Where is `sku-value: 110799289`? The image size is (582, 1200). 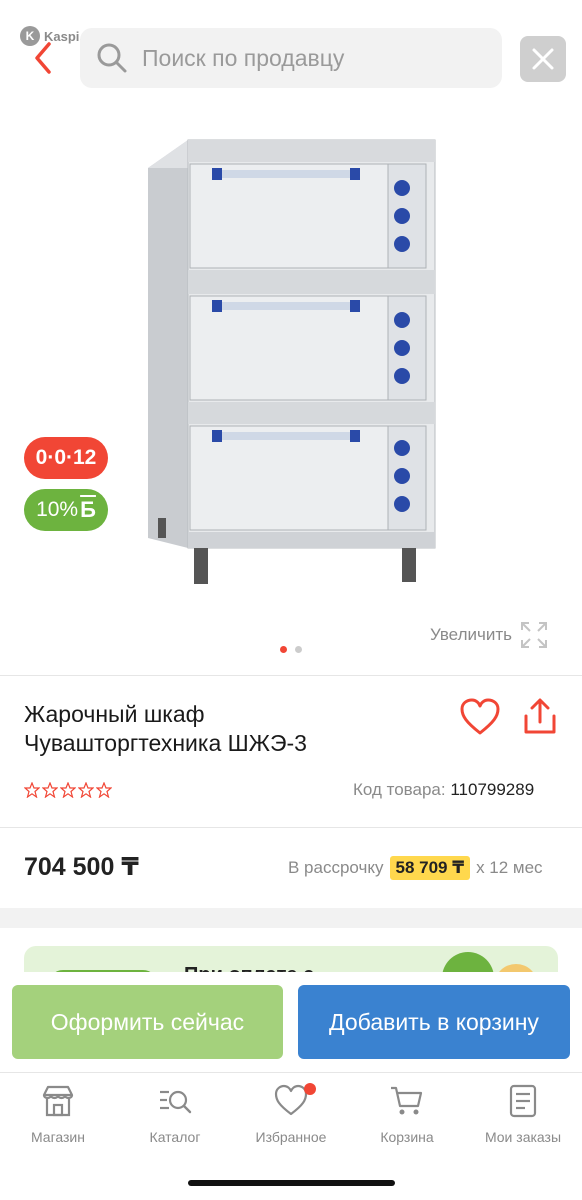 sku-value: 110799289 is located at coordinates (492, 789).